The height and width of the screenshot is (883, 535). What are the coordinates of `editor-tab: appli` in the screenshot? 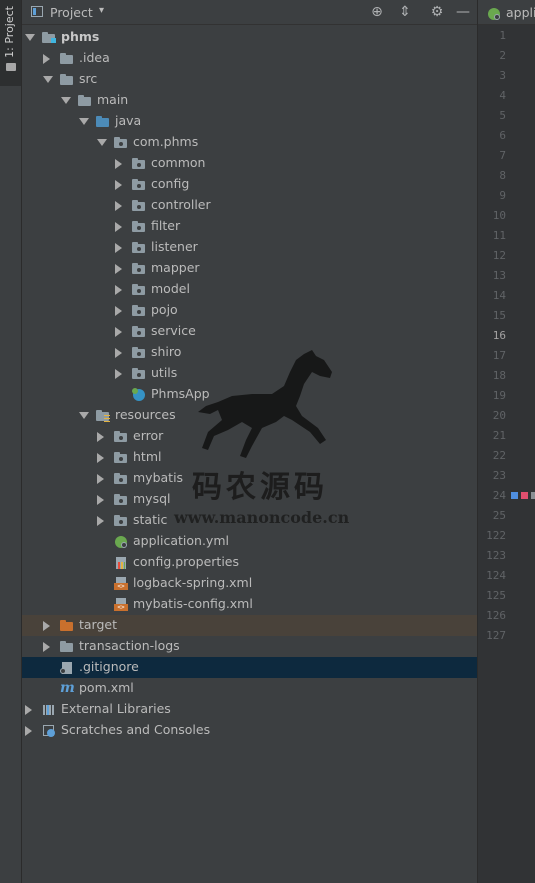 It's located at (506, 12).